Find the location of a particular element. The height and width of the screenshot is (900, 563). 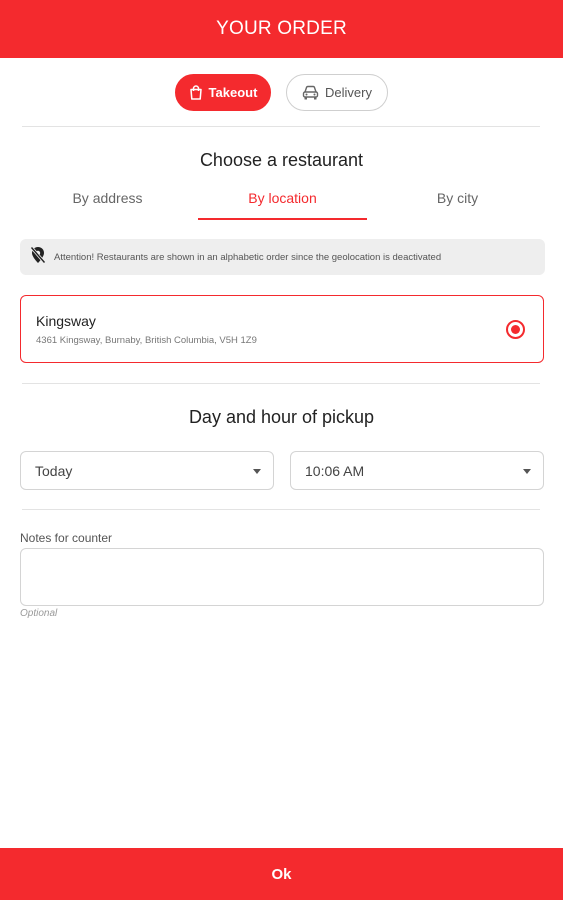

ok-button-label: Ok is located at coordinates (281, 874).